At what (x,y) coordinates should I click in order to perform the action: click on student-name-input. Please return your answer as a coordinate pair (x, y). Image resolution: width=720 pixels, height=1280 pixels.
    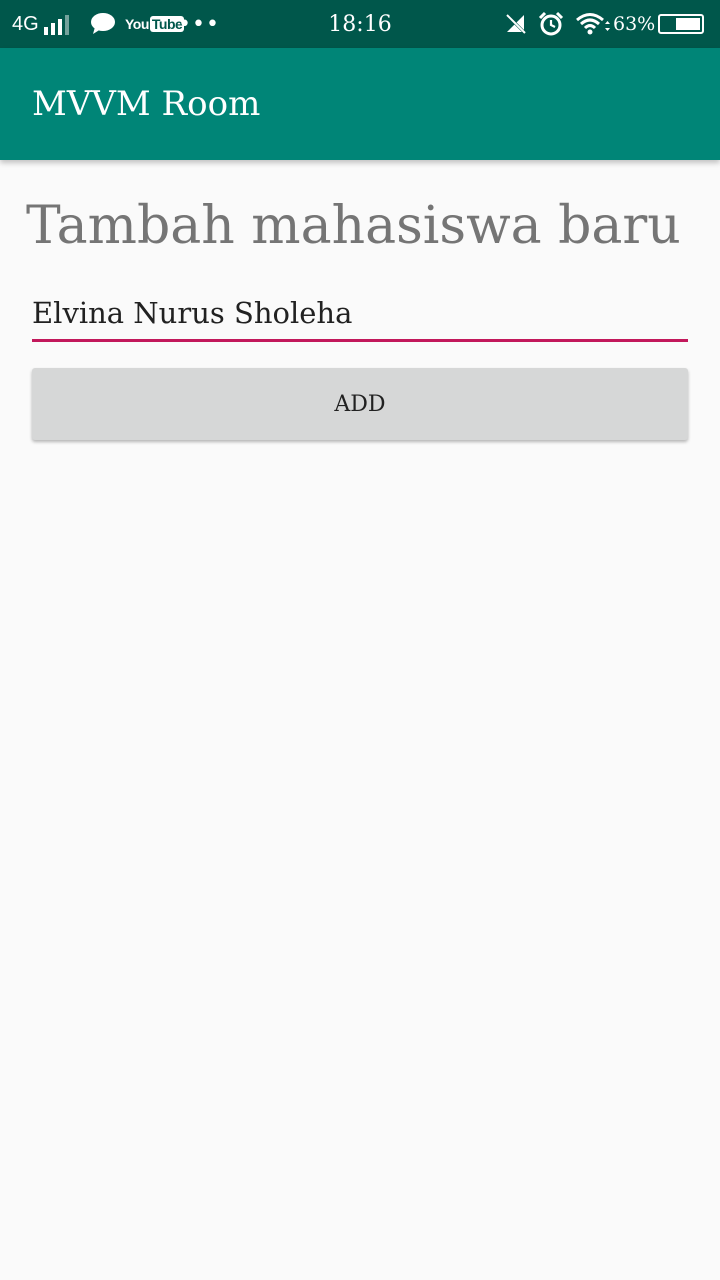
    Looking at the image, I should click on (360, 314).